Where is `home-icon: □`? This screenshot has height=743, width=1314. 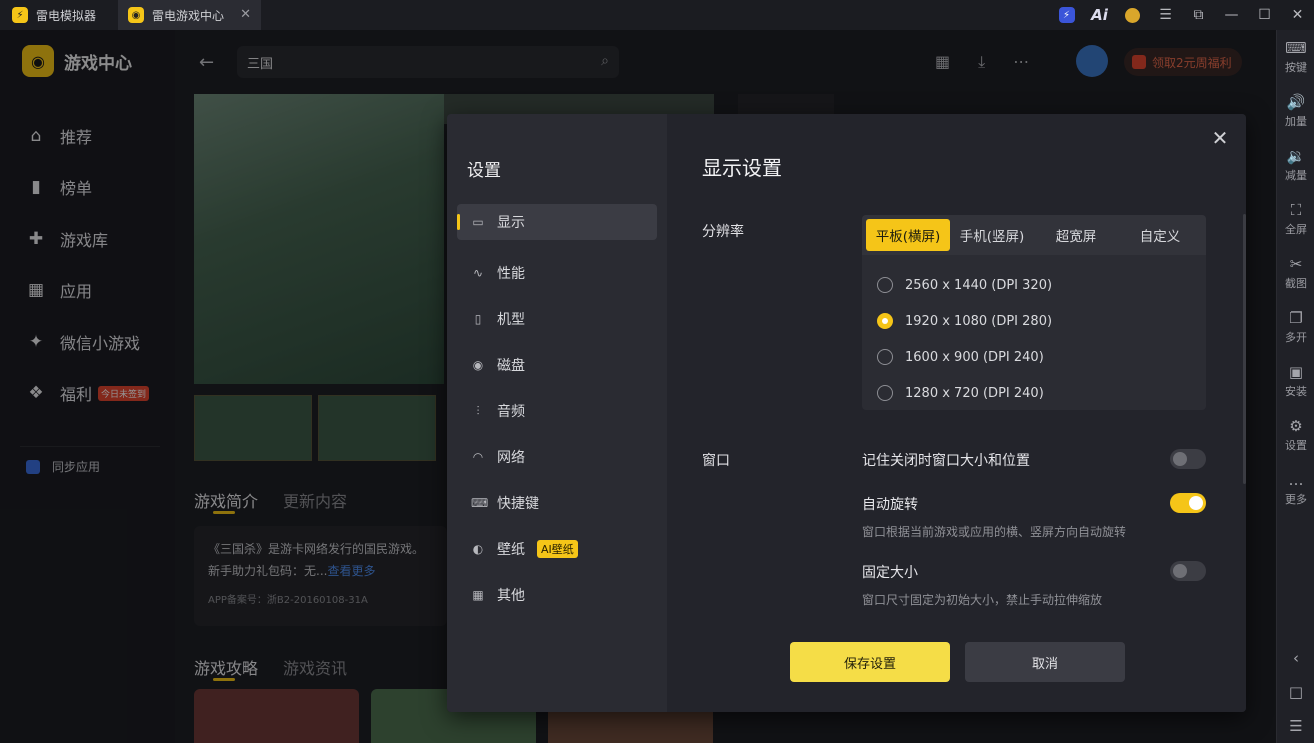 home-icon: □ is located at coordinates (1295, 692).